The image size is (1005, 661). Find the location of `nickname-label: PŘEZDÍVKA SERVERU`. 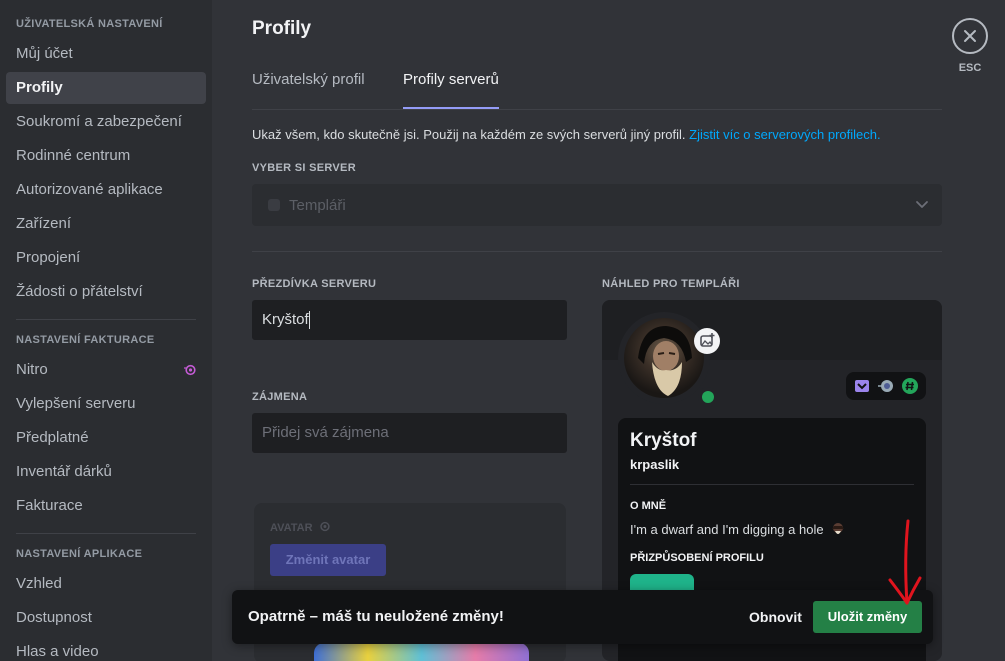

nickname-label: PŘEZDÍVKA SERVERU is located at coordinates (314, 284).